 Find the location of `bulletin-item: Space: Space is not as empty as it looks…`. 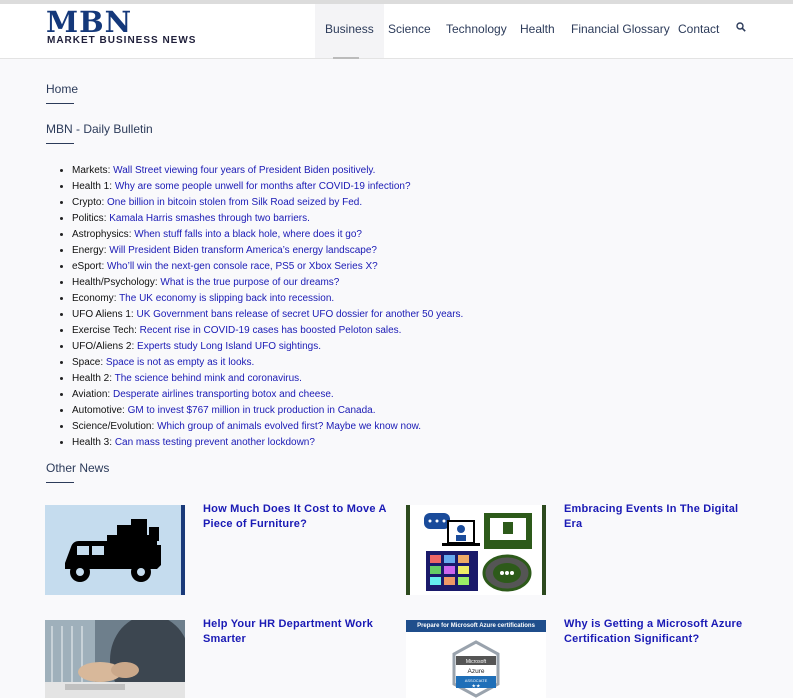

bulletin-item: Space: Space is not as empty as it looks… is located at coordinates (267, 363).